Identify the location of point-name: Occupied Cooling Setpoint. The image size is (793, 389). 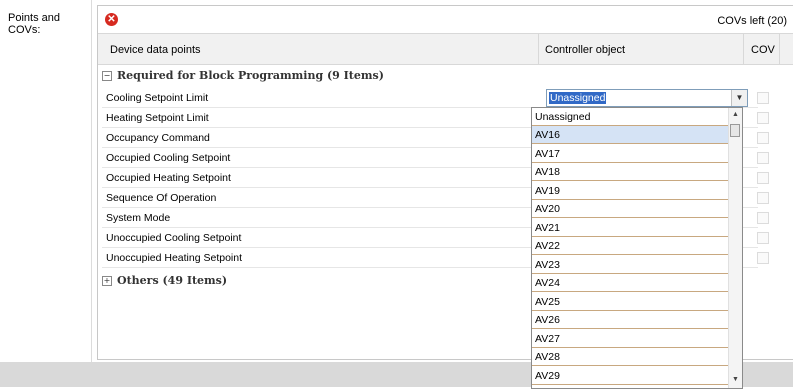
(168, 158).